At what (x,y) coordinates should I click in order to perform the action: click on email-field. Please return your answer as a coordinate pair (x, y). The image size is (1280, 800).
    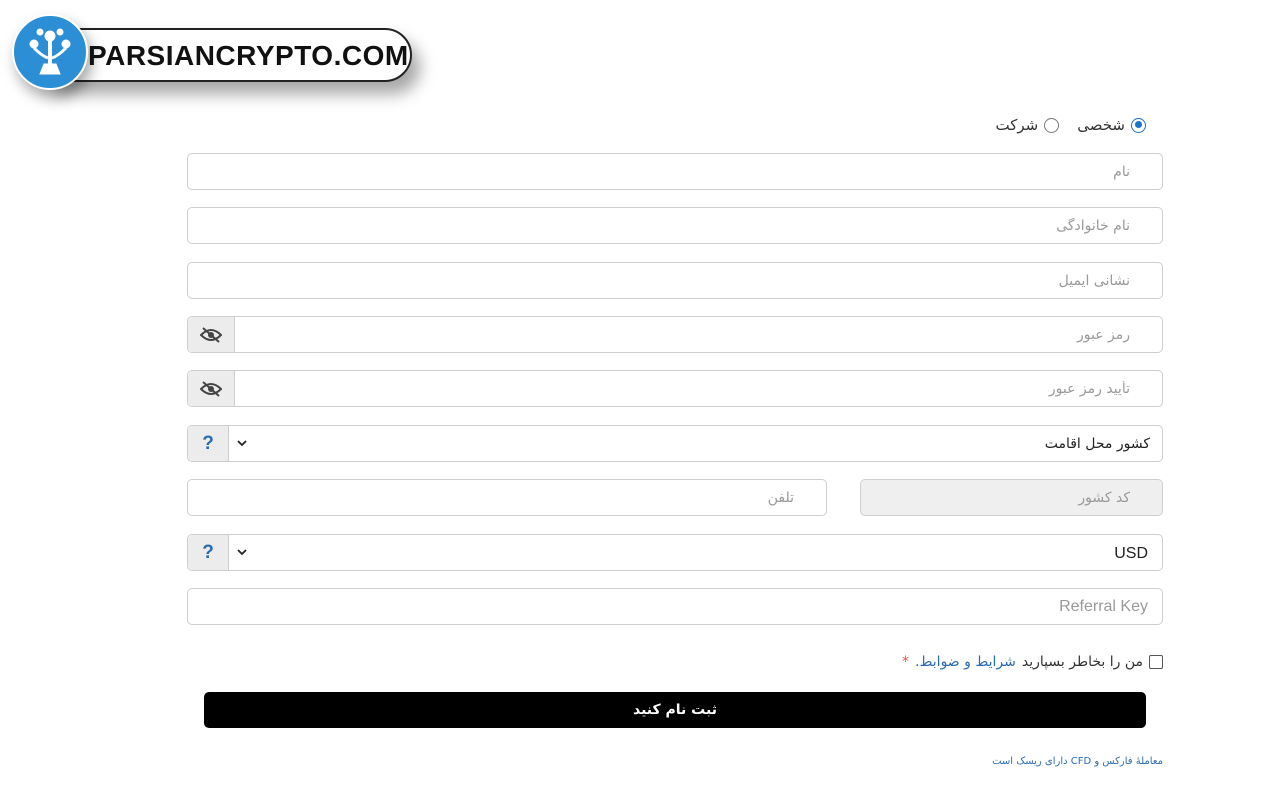
    Looking at the image, I should click on (674, 280).